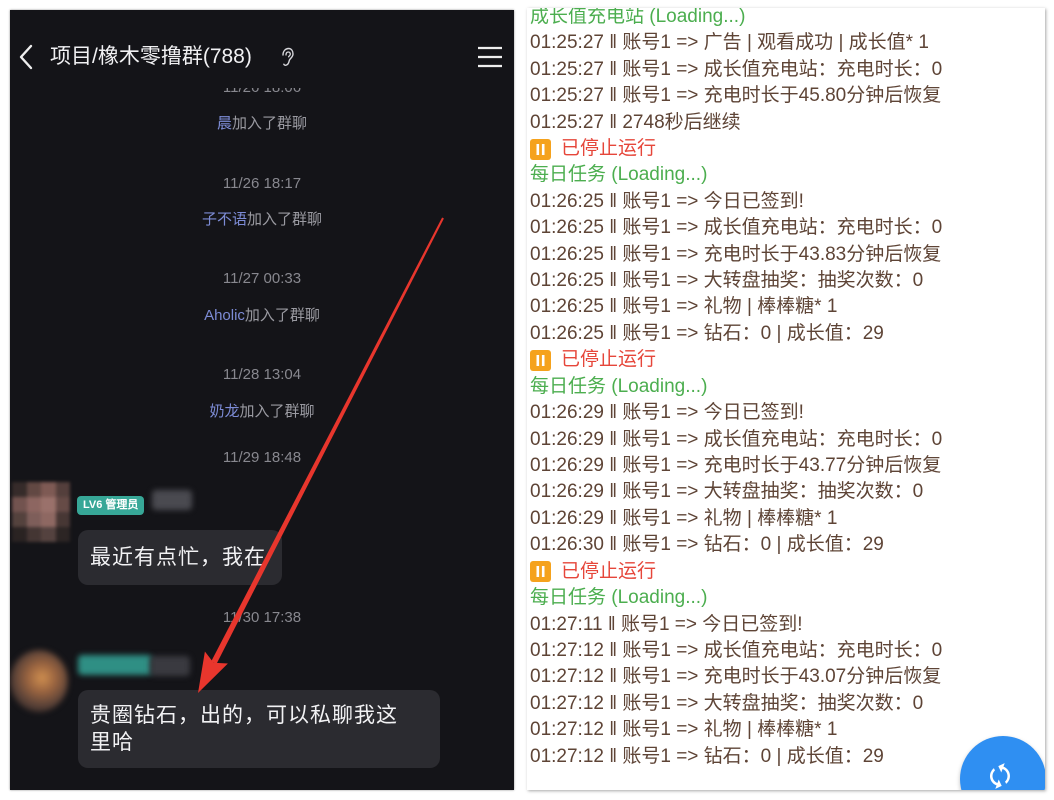 The width and height of the screenshot is (1054, 800). I want to click on log-line: 01:26:29 ‖ 账号1 => 大转盘抽奖：抽奖次数：0, so click(727, 492).